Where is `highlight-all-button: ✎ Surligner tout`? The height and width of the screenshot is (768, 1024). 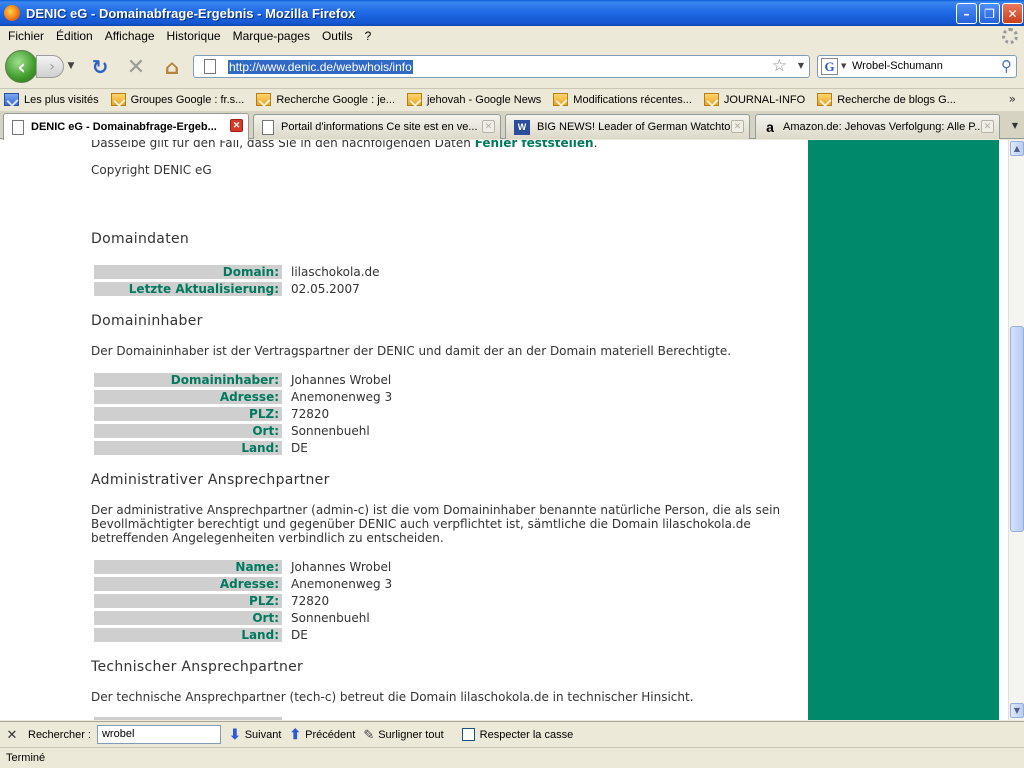 highlight-all-button: ✎ Surligner tout is located at coordinates (403, 735).